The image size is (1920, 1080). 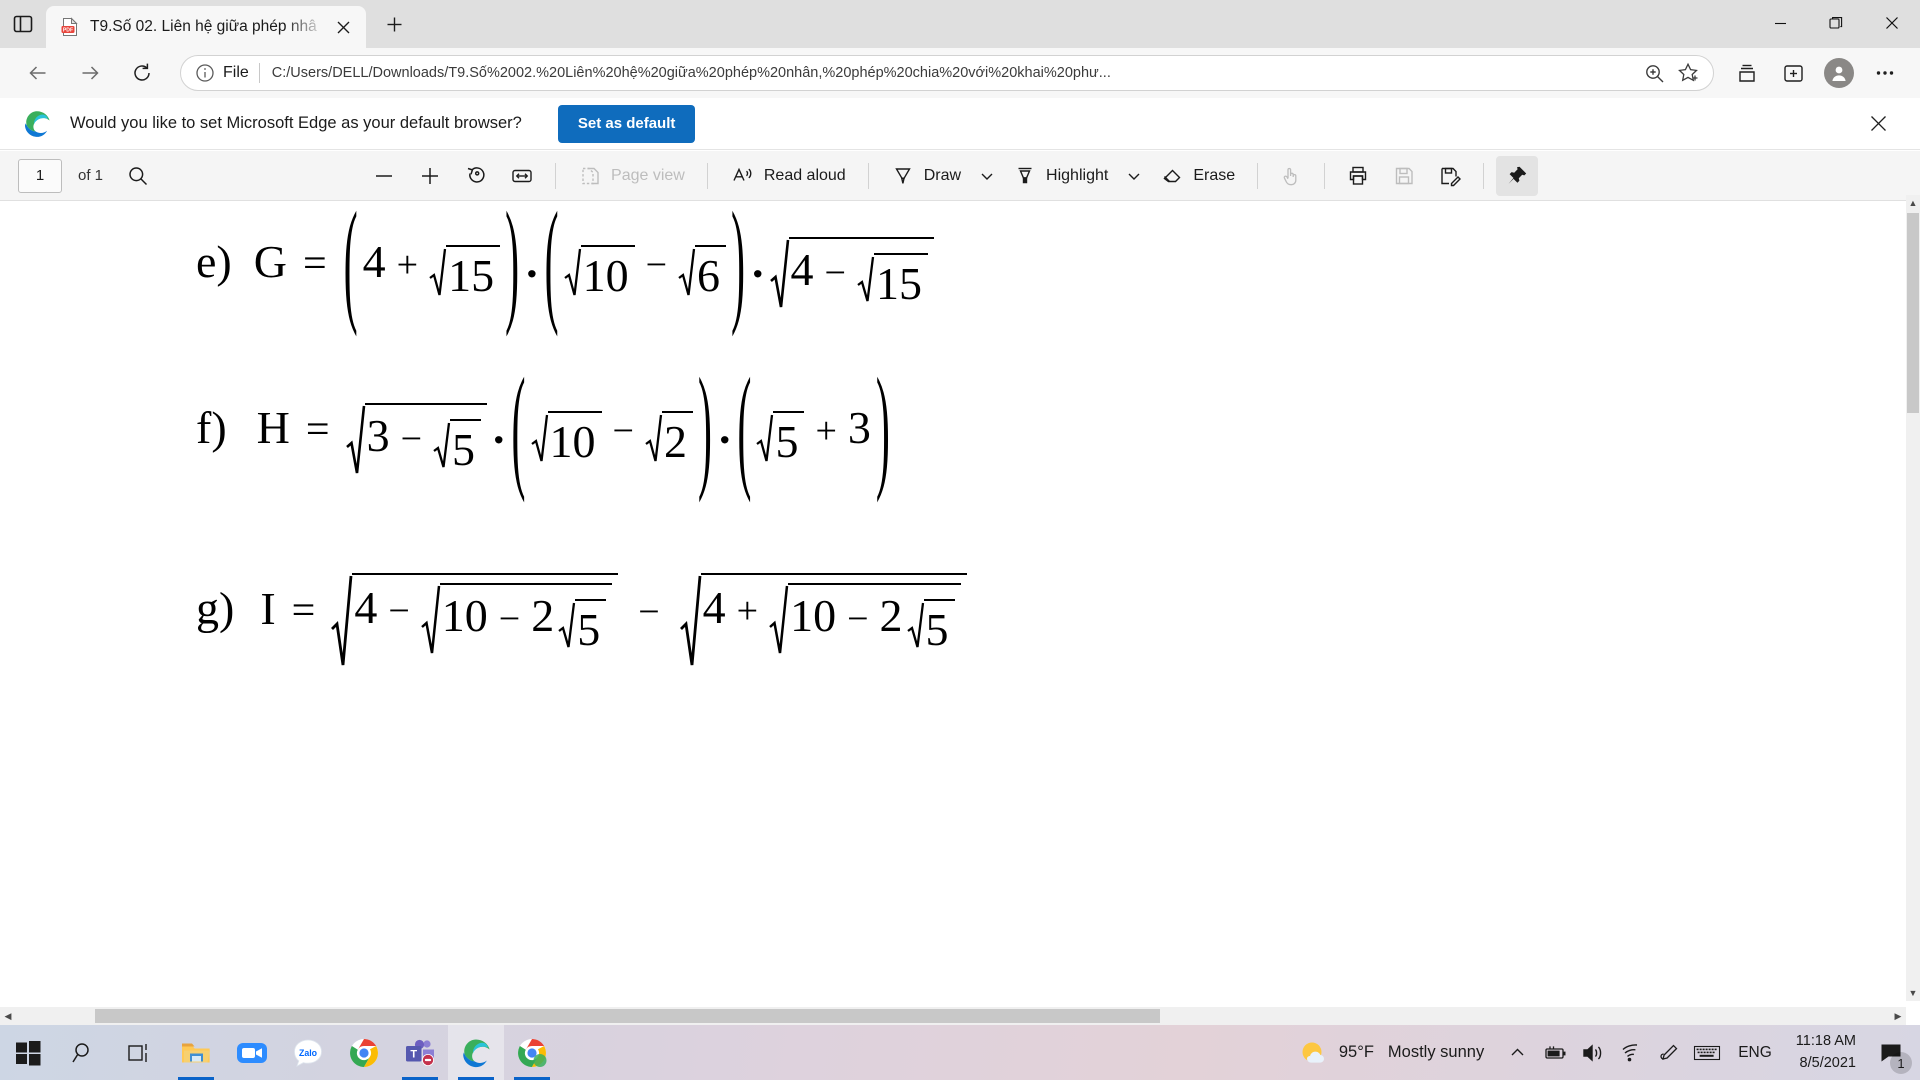 What do you see at coordinates (835, 272) in the screenshot?
I see `term-e-c-op: −` at bounding box center [835, 272].